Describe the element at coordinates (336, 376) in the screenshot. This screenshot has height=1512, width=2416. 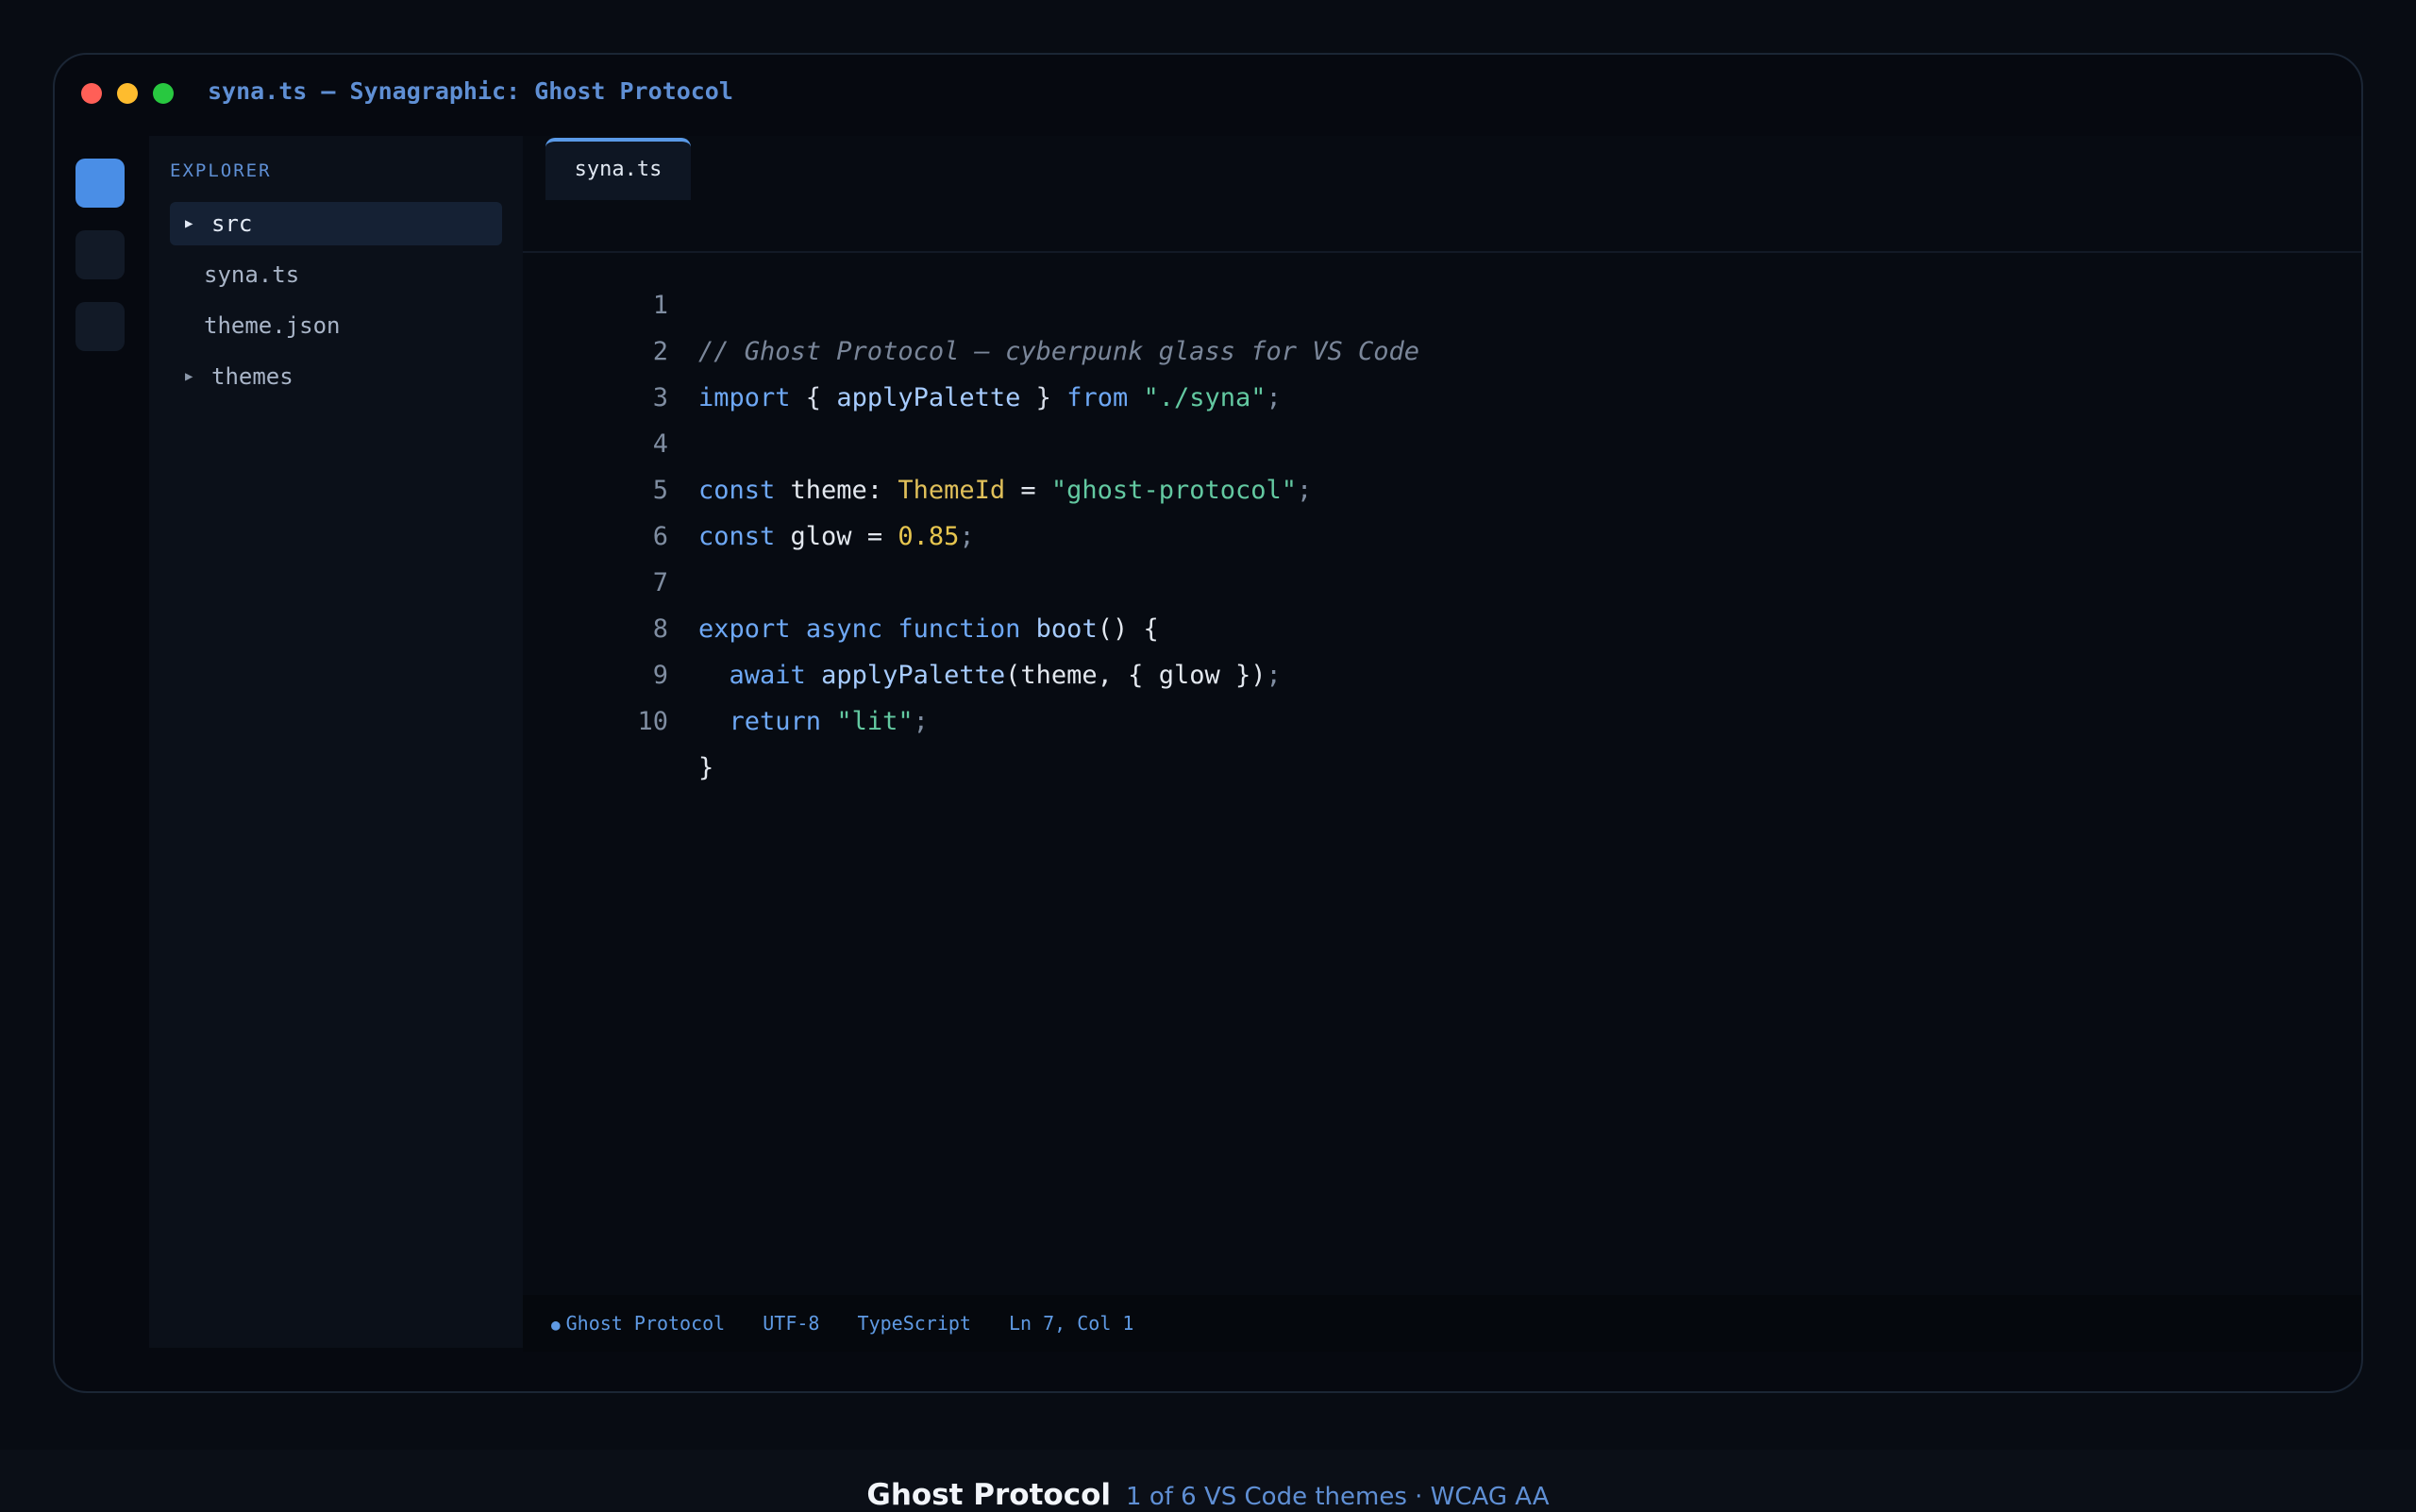
I see `tree-folder-themes: ▶ themes` at that location.